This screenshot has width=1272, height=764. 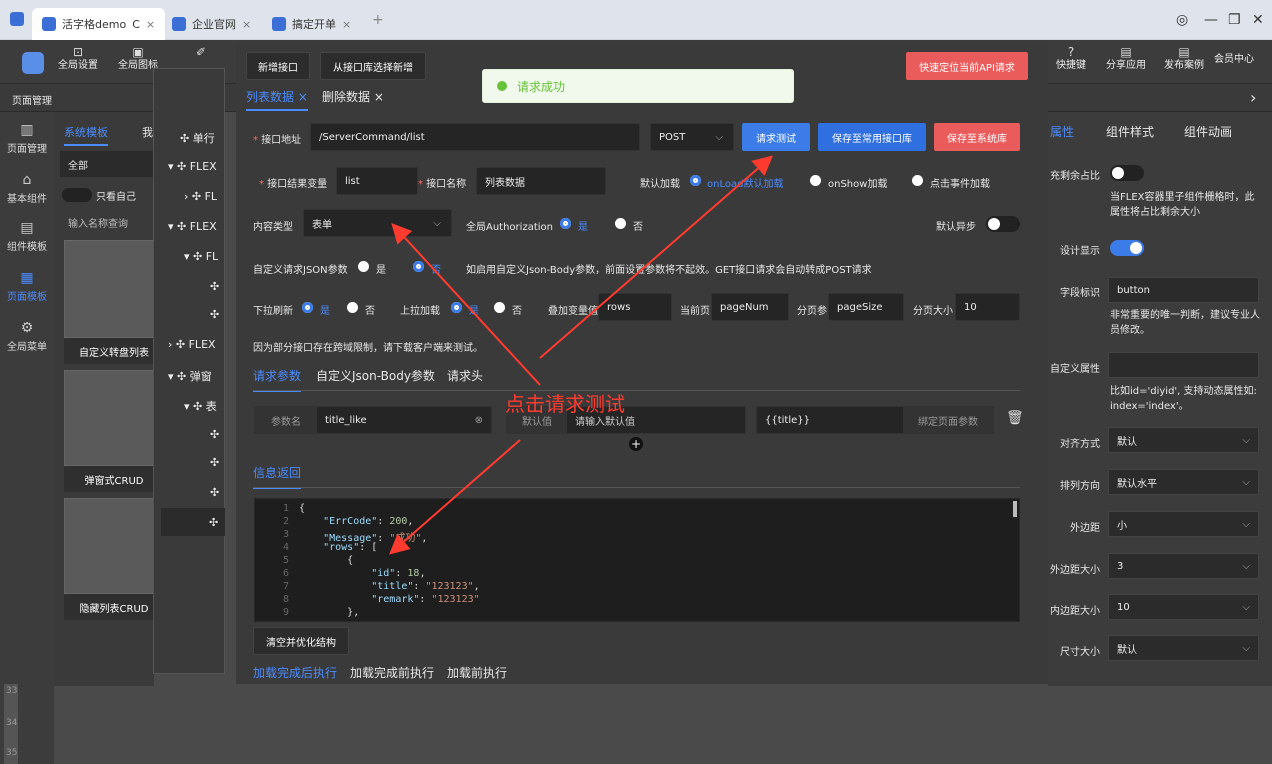 I want to click on arrow-to-content-type, so click(x=466, y=304).